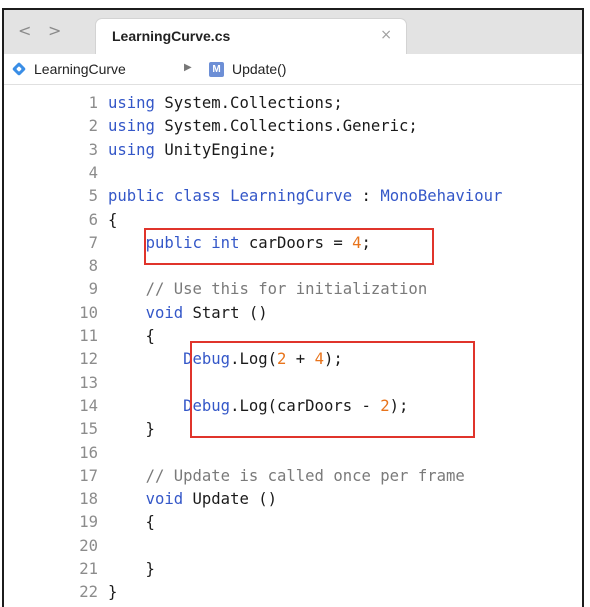 This screenshot has height=607, width=590. I want to click on line-number: 10, so click(88, 312).